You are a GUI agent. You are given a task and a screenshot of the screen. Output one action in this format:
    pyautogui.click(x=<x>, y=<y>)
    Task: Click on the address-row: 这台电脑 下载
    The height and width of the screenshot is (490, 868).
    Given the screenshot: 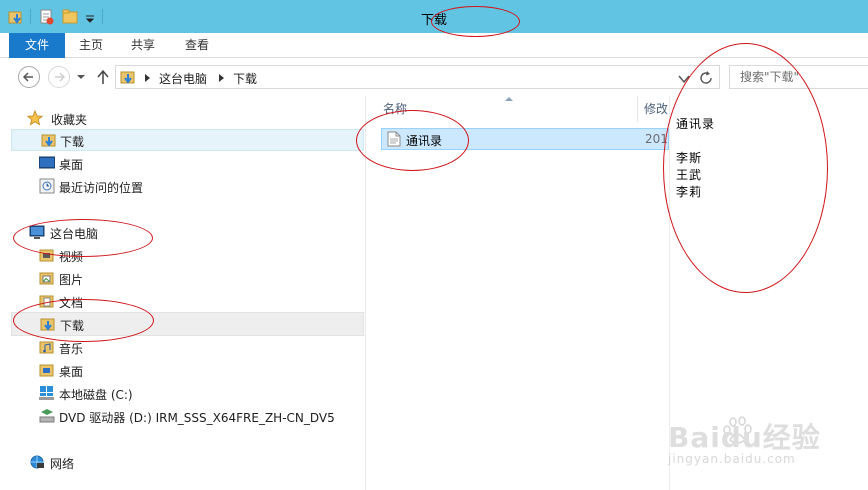 What is the action you would take?
    pyautogui.click(x=434, y=77)
    